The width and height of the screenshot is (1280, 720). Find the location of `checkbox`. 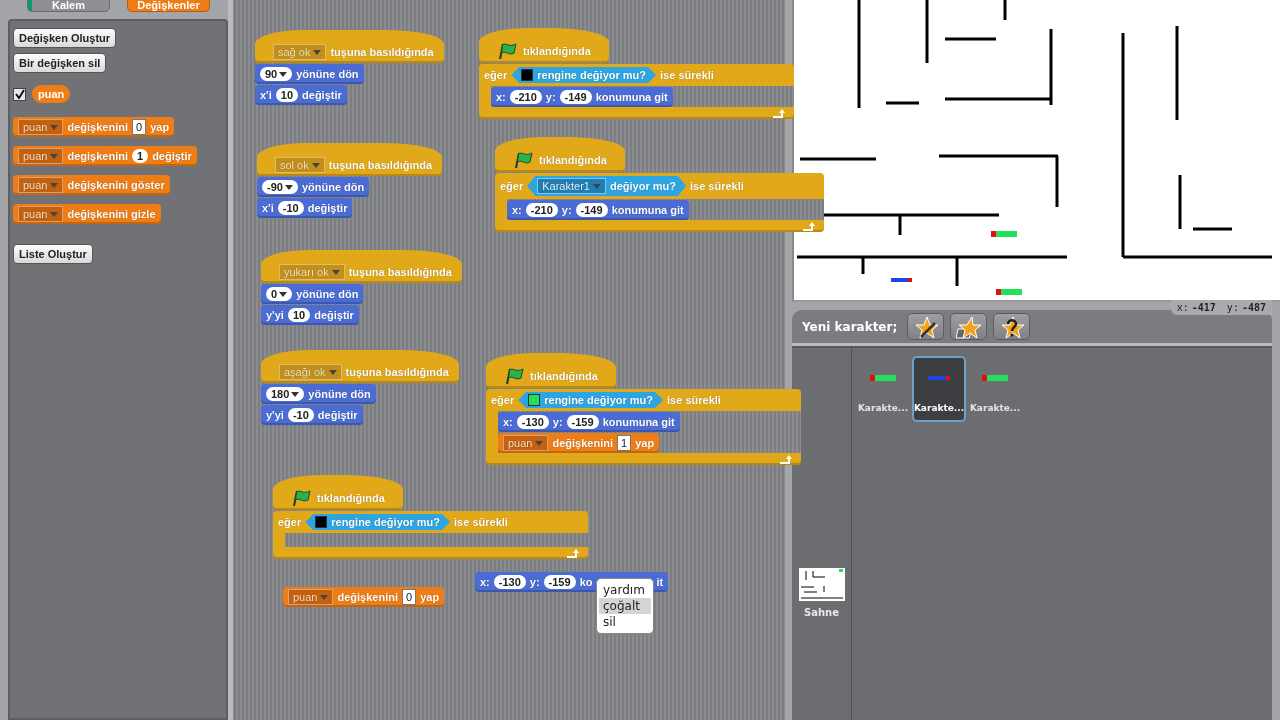

checkbox is located at coordinates (19, 94).